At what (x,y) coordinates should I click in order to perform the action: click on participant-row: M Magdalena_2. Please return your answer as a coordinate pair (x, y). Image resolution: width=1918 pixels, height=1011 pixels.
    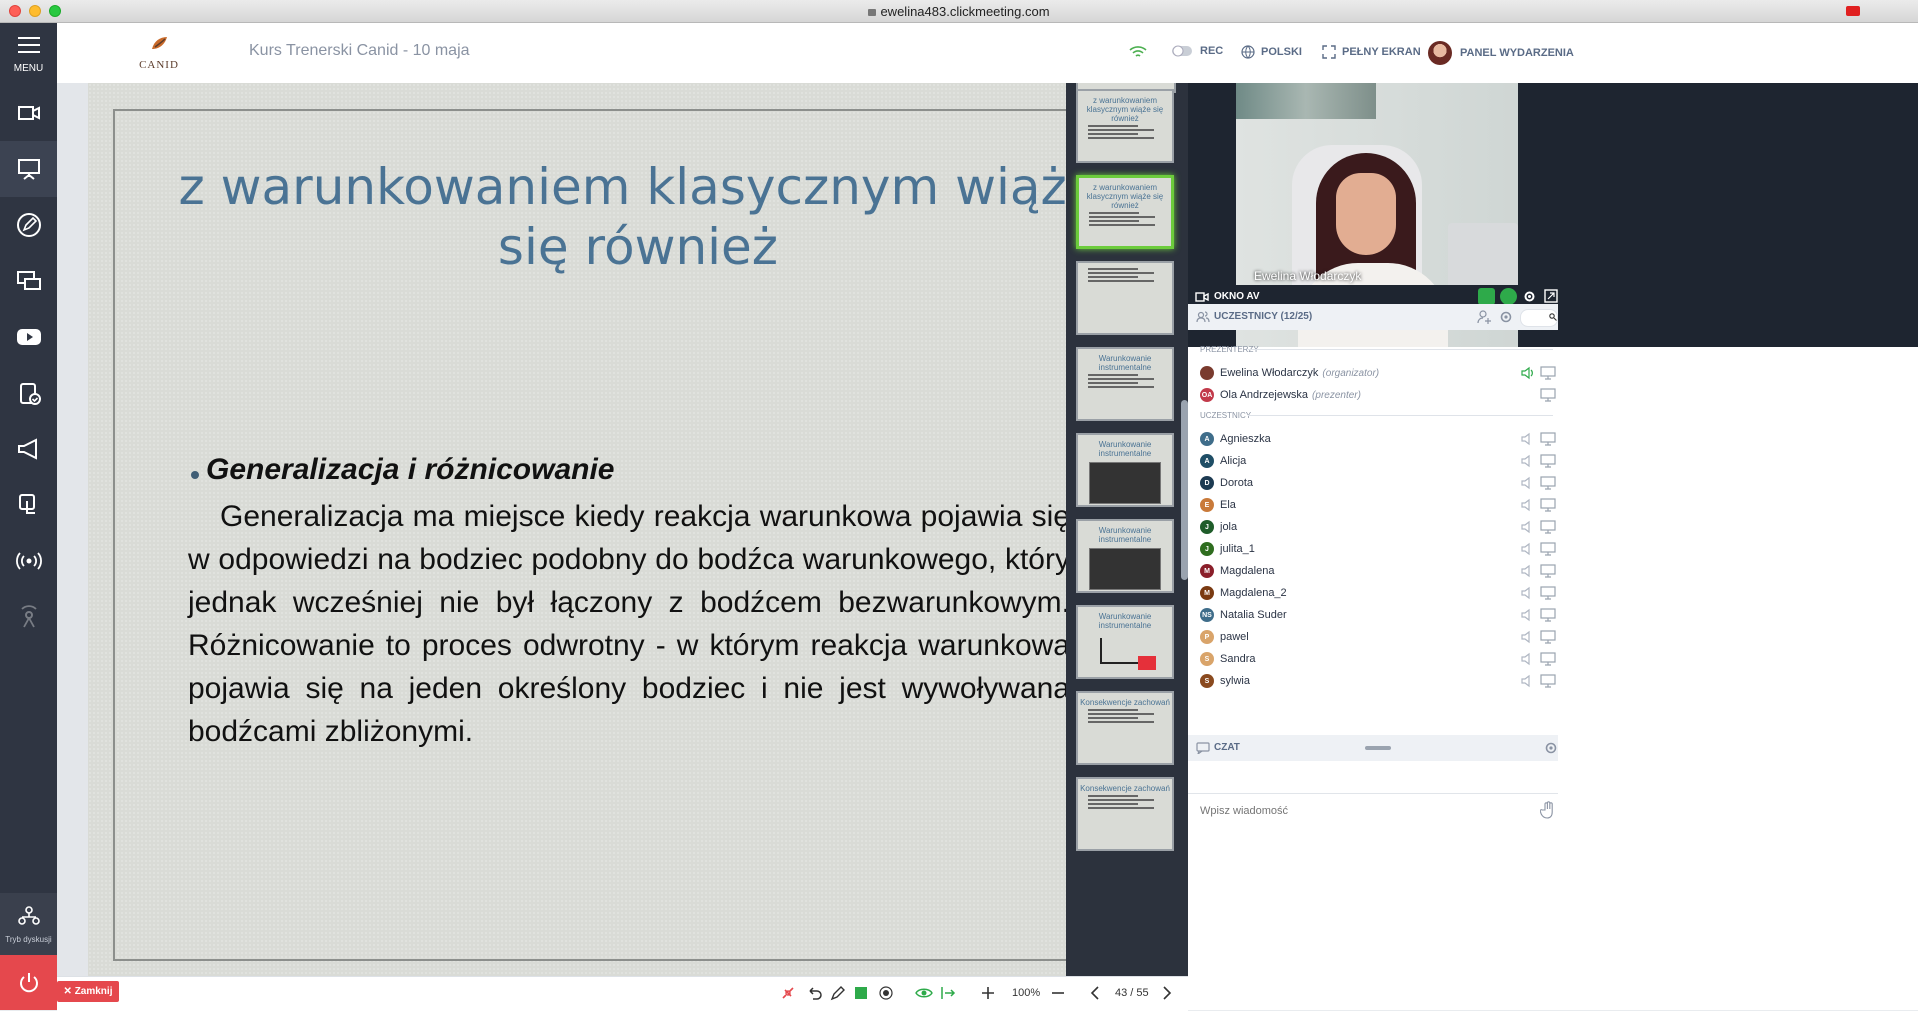
    Looking at the image, I should click on (1378, 593).